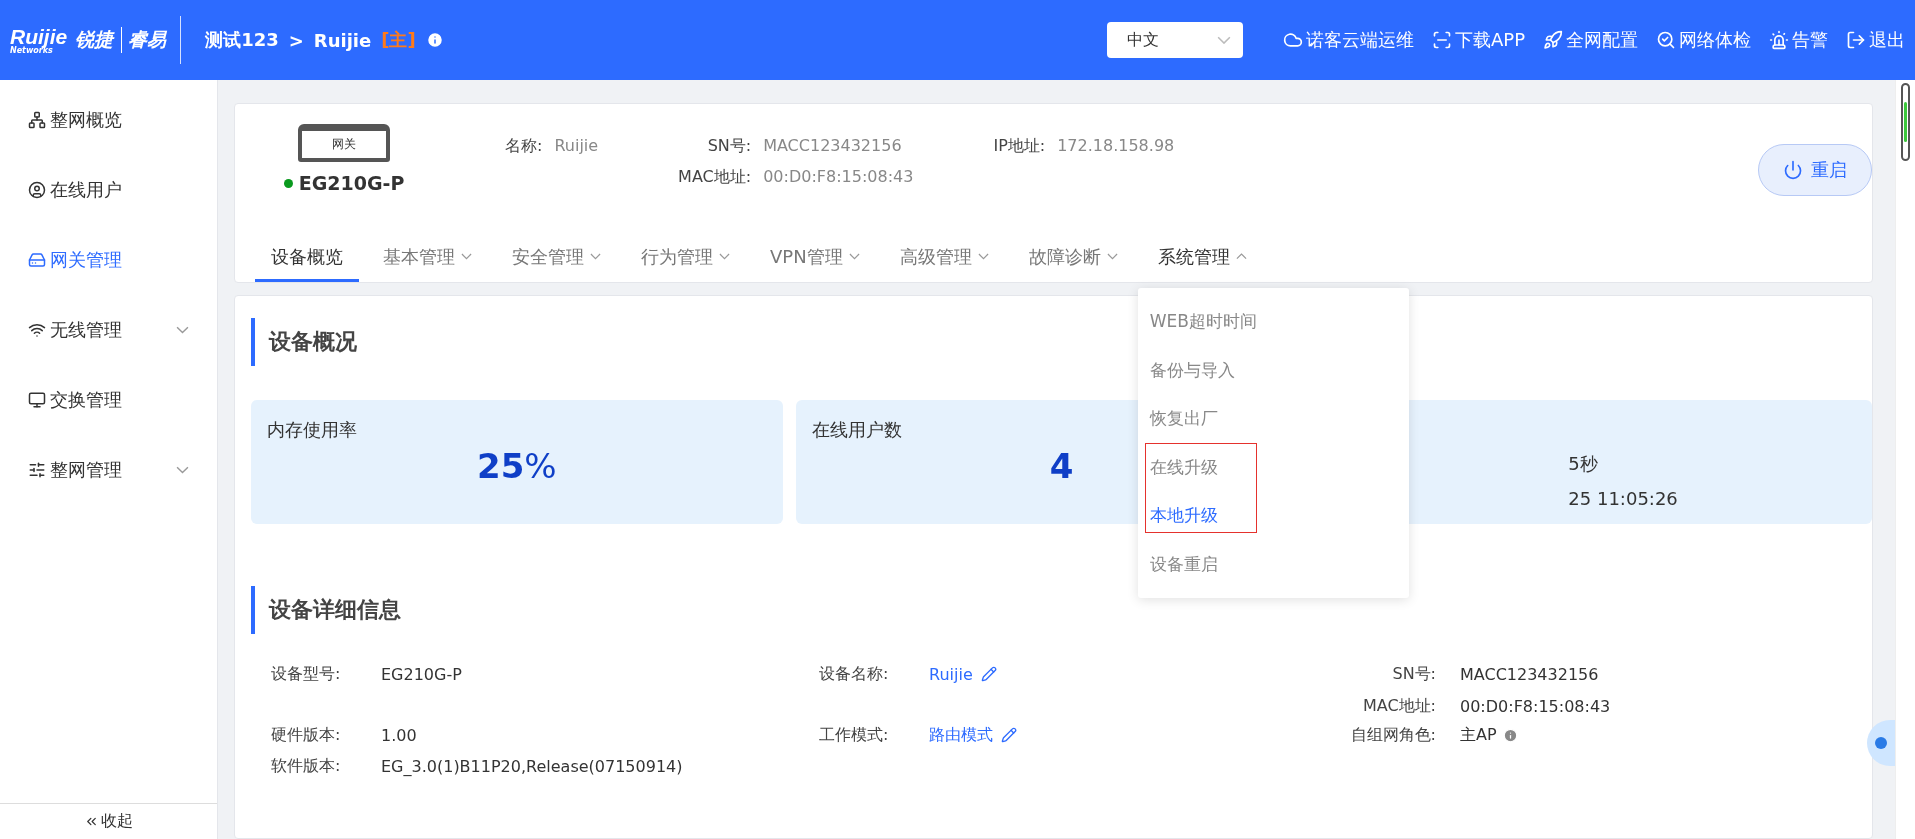 Image resolution: width=1915 pixels, height=839 pixels. What do you see at coordinates (838, 177) in the screenshot?
I see `info-value: 00:D0:F8:15:08:43` at bounding box center [838, 177].